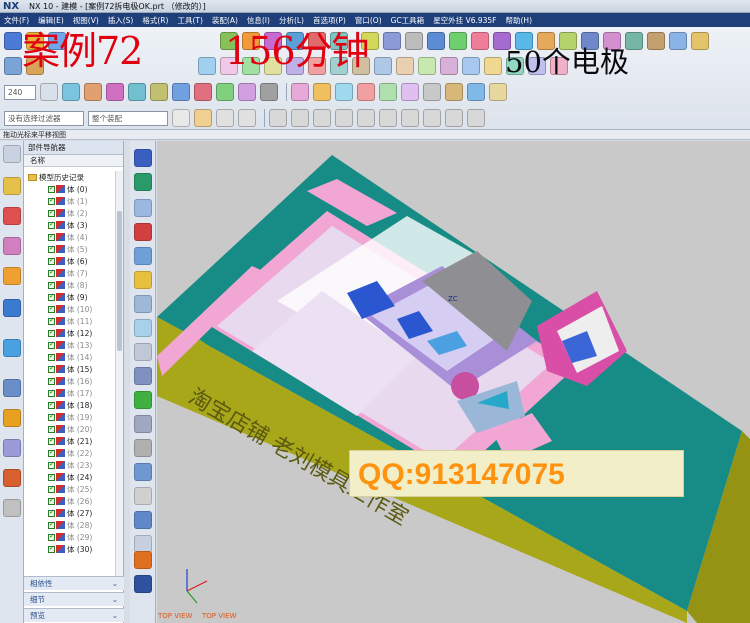 The height and width of the screenshot is (623, 750). What do you see at coordinates (70, 441) in the screenshot?
I see `tree-body-item: 体 (21)` at bounding box center [70, 441].